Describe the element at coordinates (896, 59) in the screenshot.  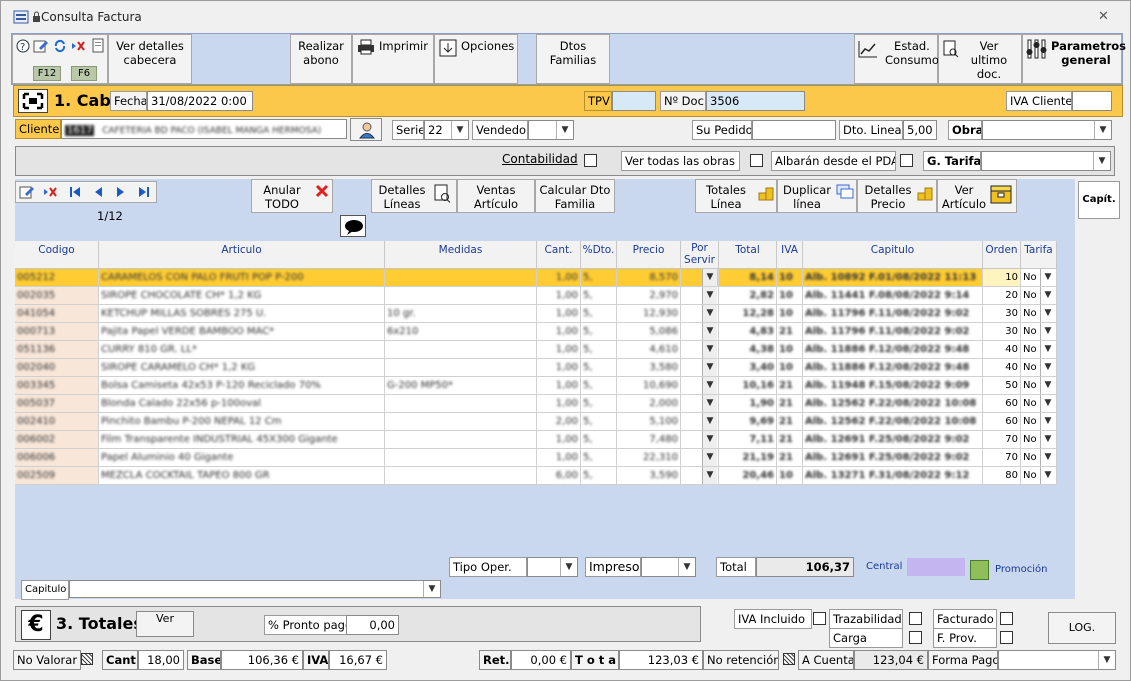
I see `estad-consumo-button: Estad. Consumo` at that location.